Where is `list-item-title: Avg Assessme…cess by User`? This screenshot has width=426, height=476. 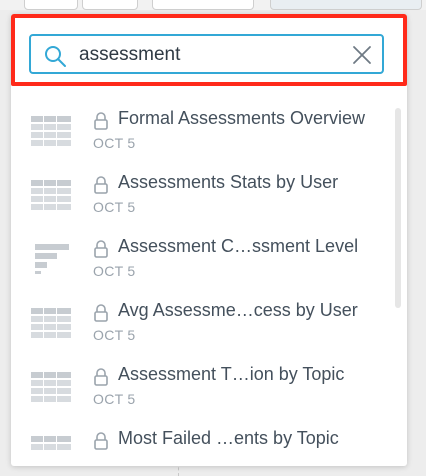
list-item-title: Avg Assessme…cess by User is located at coordinates (238, 310).